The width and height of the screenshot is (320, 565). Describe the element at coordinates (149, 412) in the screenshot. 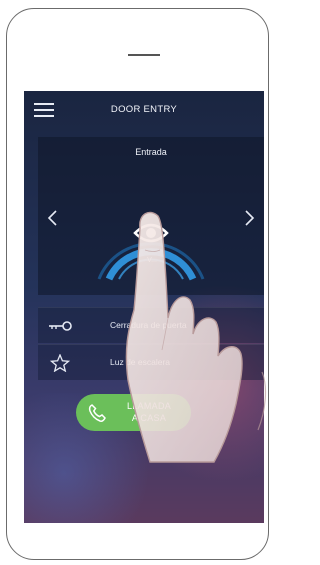

I see `call-home-label: LLAMADA A CASA` at that location.